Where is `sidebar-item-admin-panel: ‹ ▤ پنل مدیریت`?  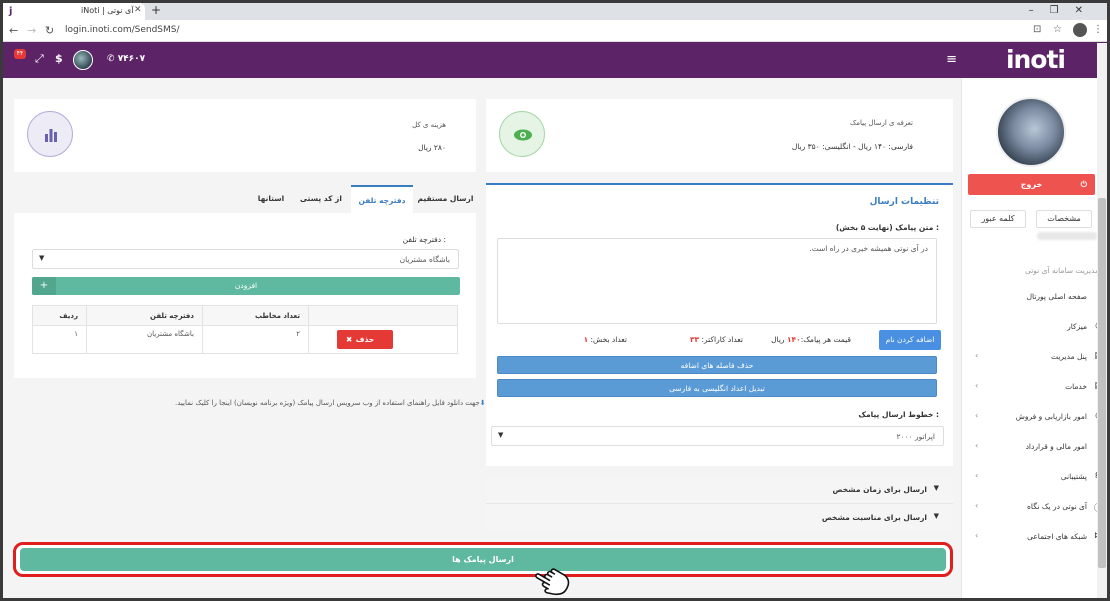
sidebar-item-admin-panel: ‹ ▤ پنل مدیریت is located at coordinates (1039, 358).